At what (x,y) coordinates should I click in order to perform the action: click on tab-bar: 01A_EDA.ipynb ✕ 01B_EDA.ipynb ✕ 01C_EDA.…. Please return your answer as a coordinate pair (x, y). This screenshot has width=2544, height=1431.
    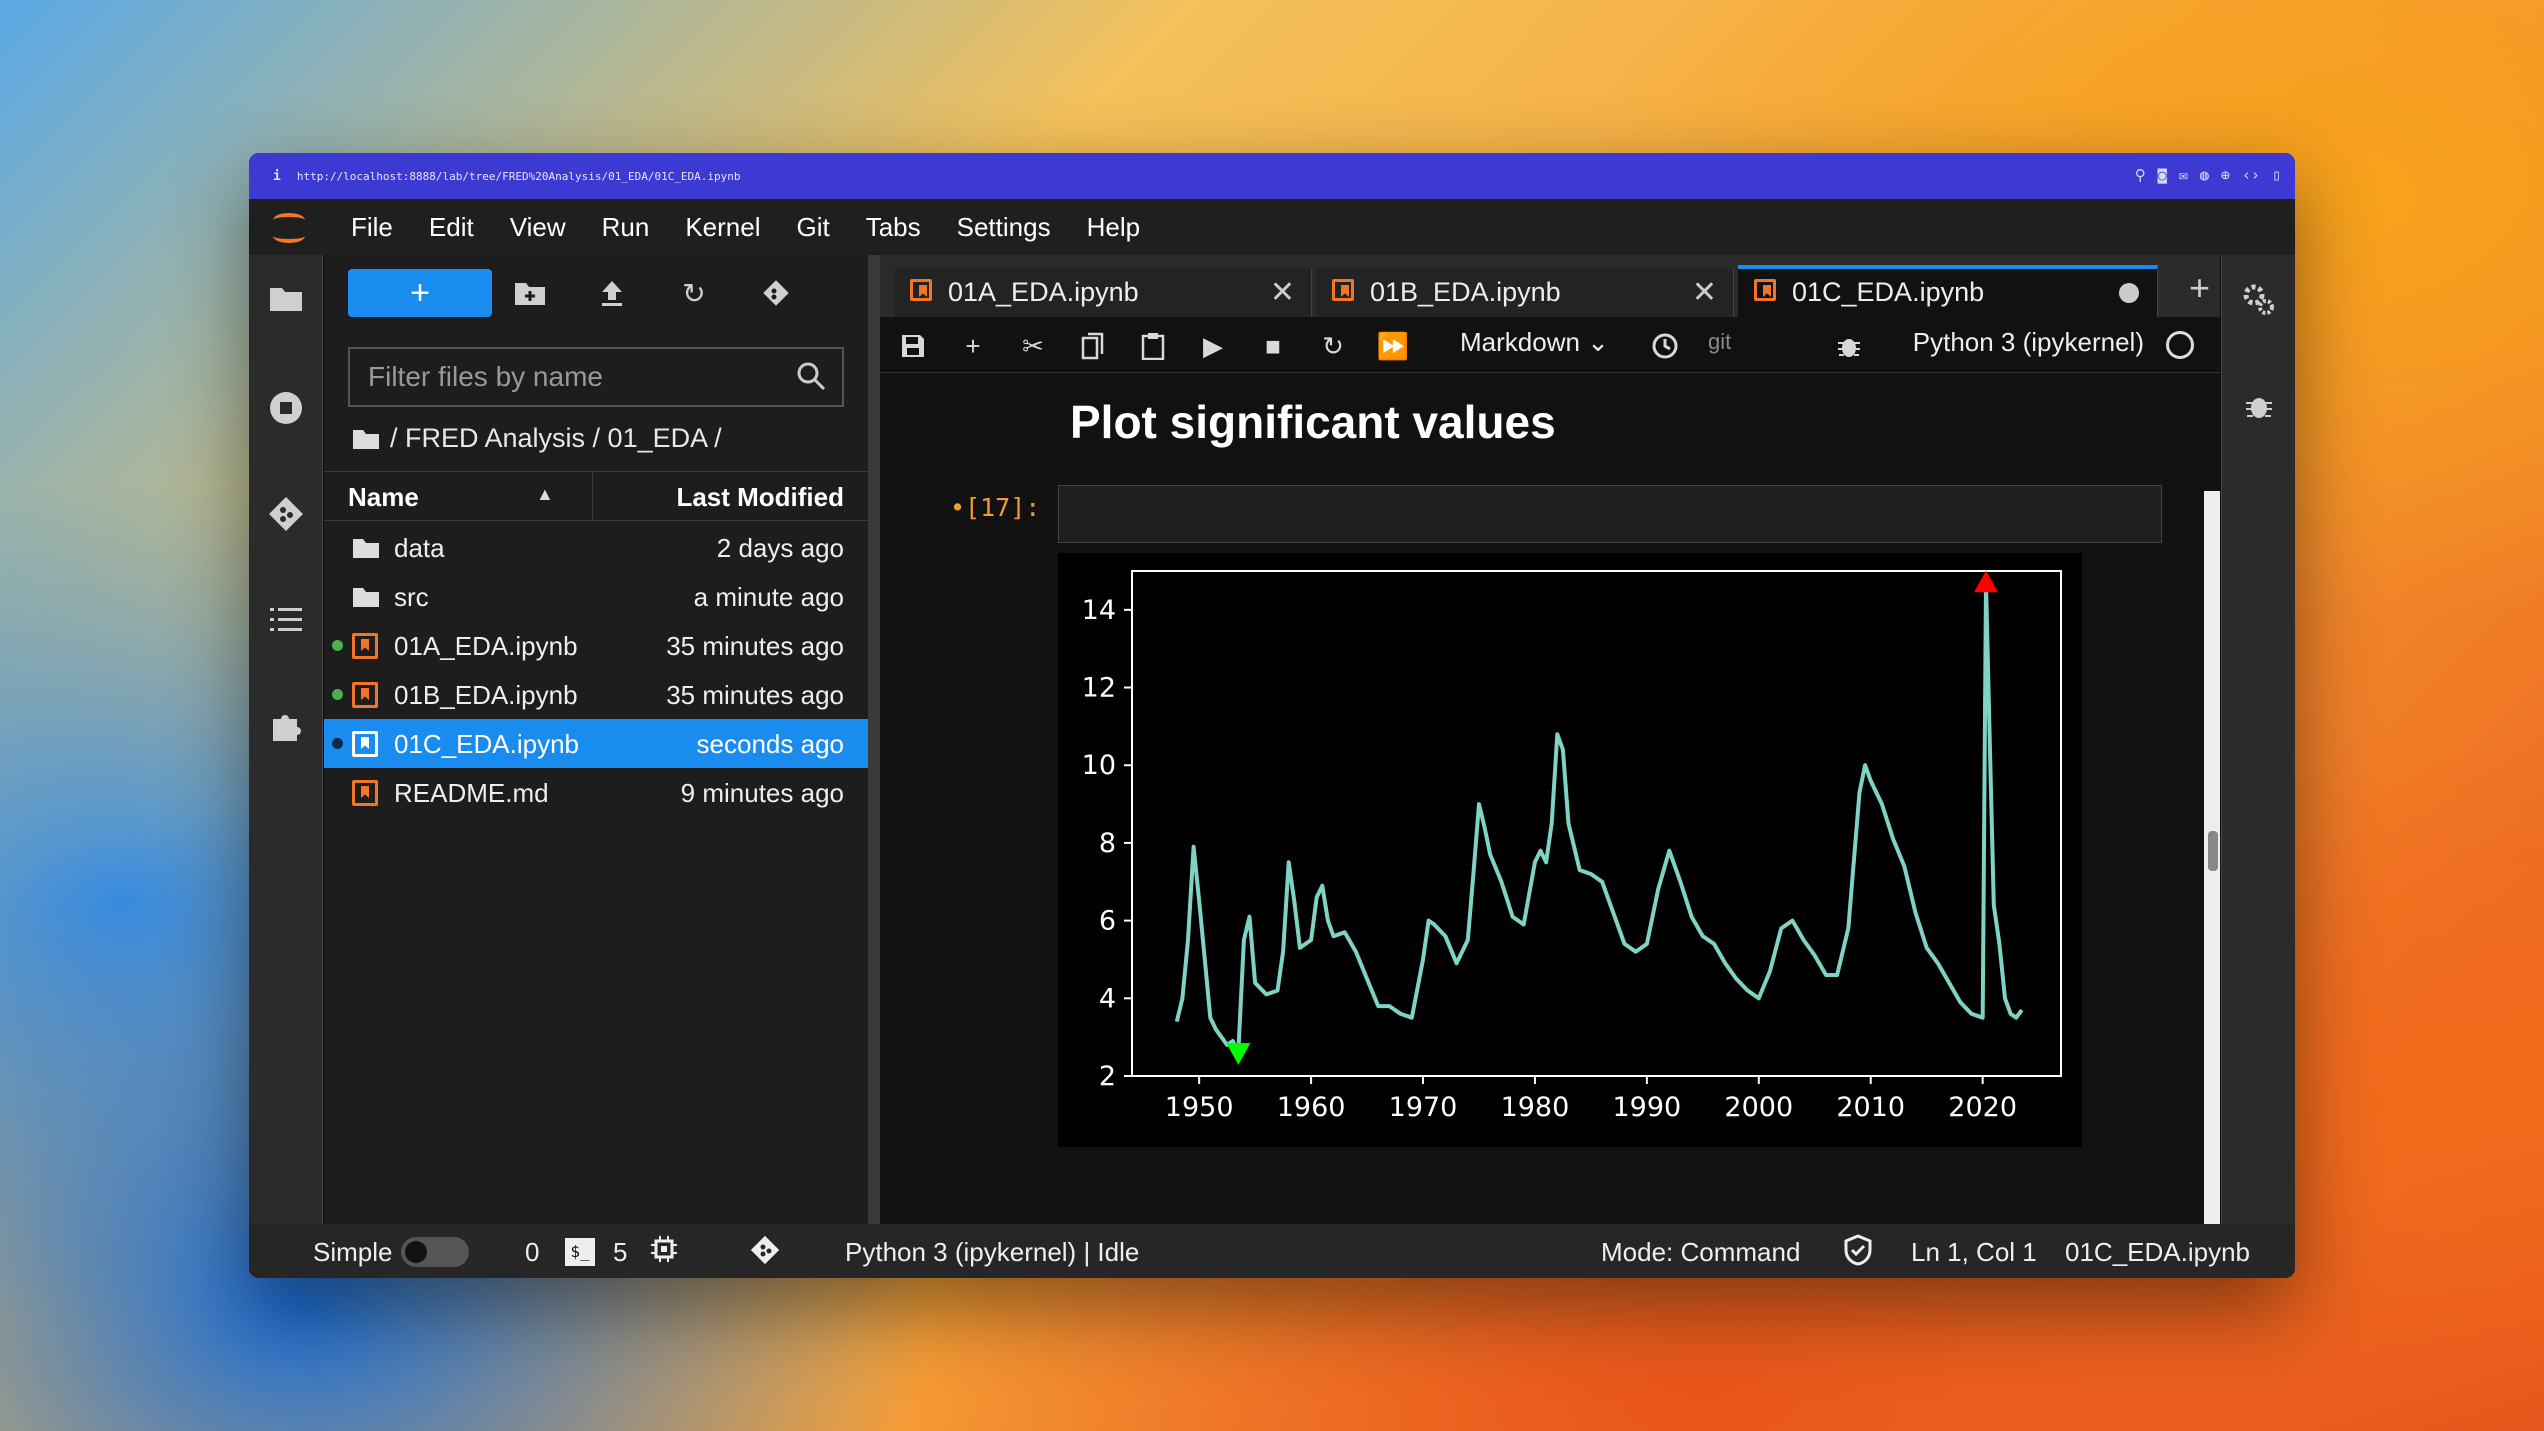
    Looking at the image, I should click on (1550, 286).